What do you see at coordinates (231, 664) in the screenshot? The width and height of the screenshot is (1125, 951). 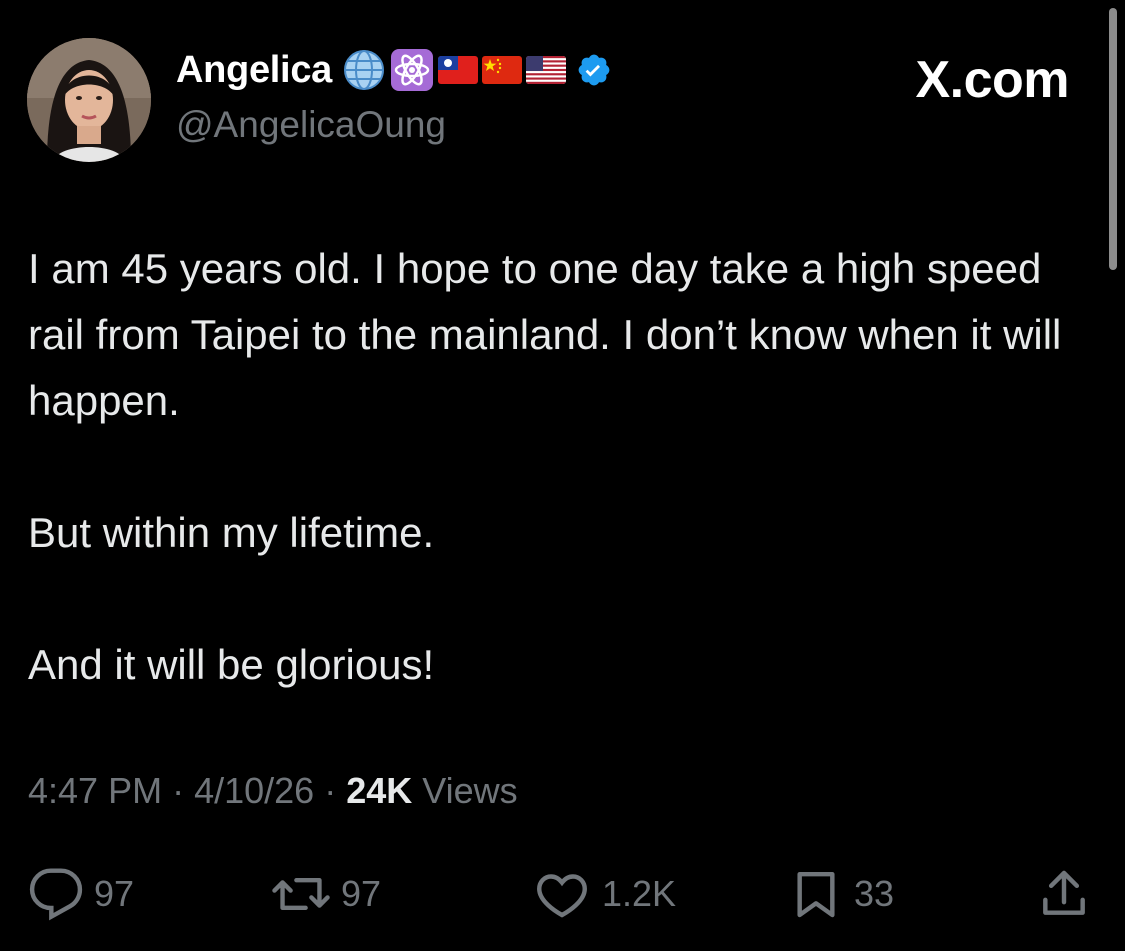 I see `tweet-paragraph: And it will be glorious!` at bounding box center [231, 664].